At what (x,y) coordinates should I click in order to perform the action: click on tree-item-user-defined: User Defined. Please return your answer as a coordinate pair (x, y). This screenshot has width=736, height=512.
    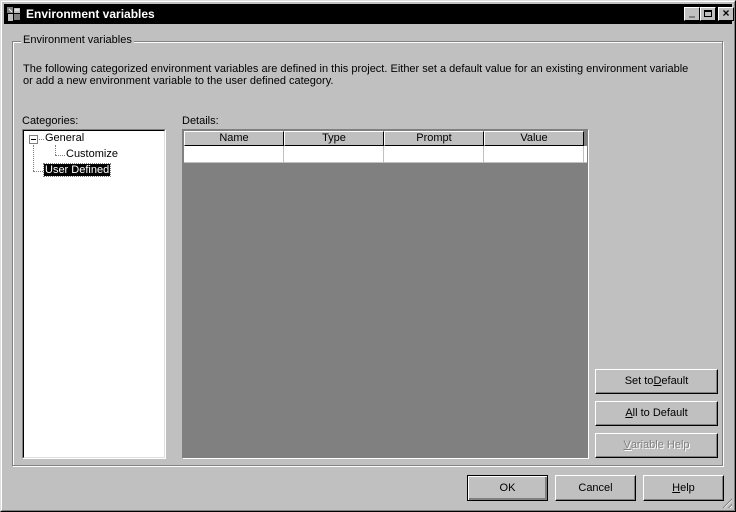
    Looking at the image, I should click on (77, 170).